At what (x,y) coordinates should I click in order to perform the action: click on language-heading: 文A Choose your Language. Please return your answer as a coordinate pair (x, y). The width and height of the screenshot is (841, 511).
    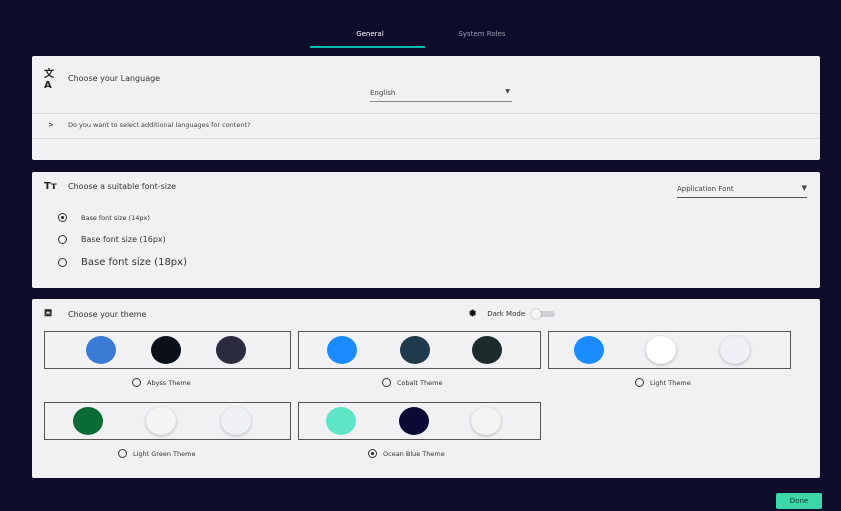
    Looking at the image, I should click on (102, 78).